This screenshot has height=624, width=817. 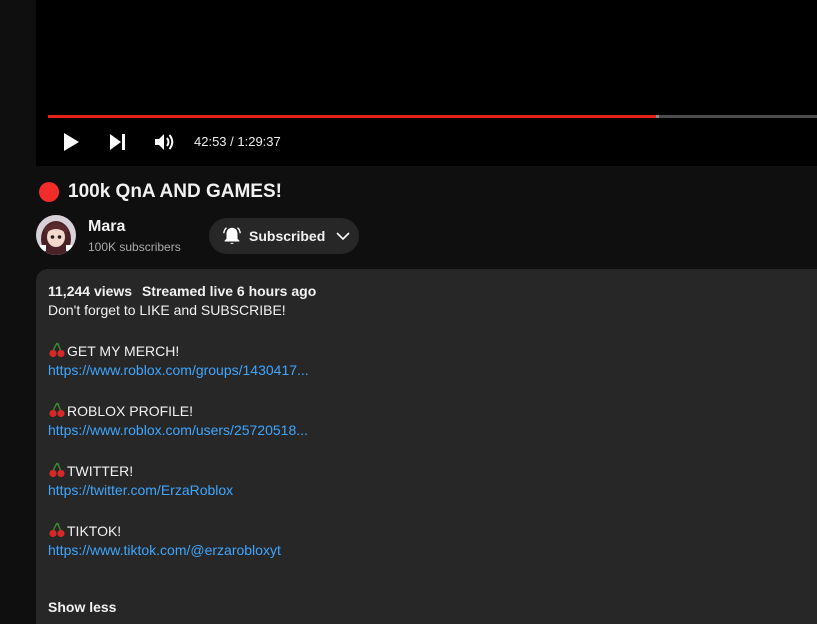 I want to click on play-icon, so click(x=71, y=142).